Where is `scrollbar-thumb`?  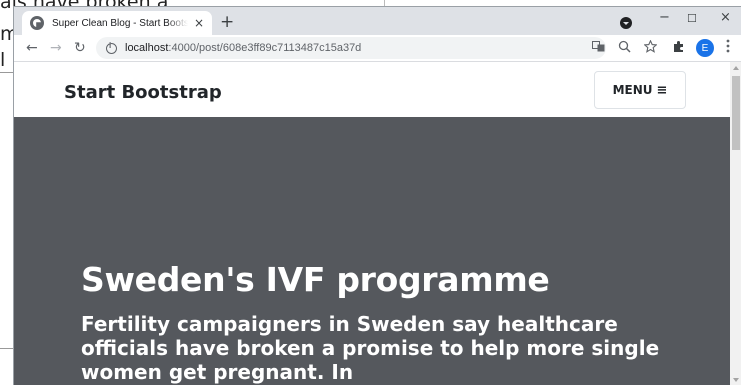 scrollbar-thumb is located at coordinates (736, 113).